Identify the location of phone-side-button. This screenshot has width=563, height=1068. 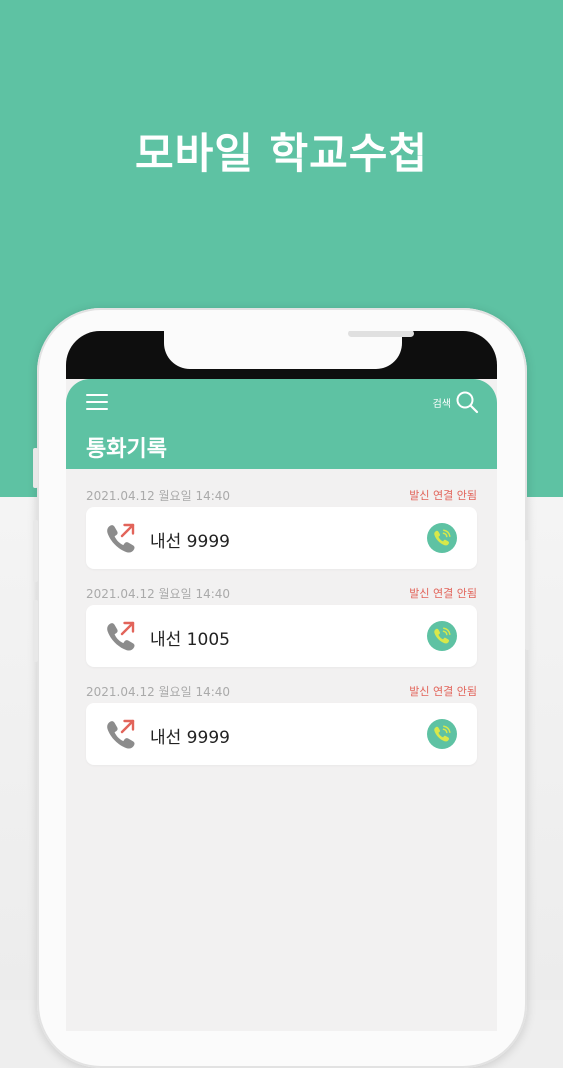
(35, 468).